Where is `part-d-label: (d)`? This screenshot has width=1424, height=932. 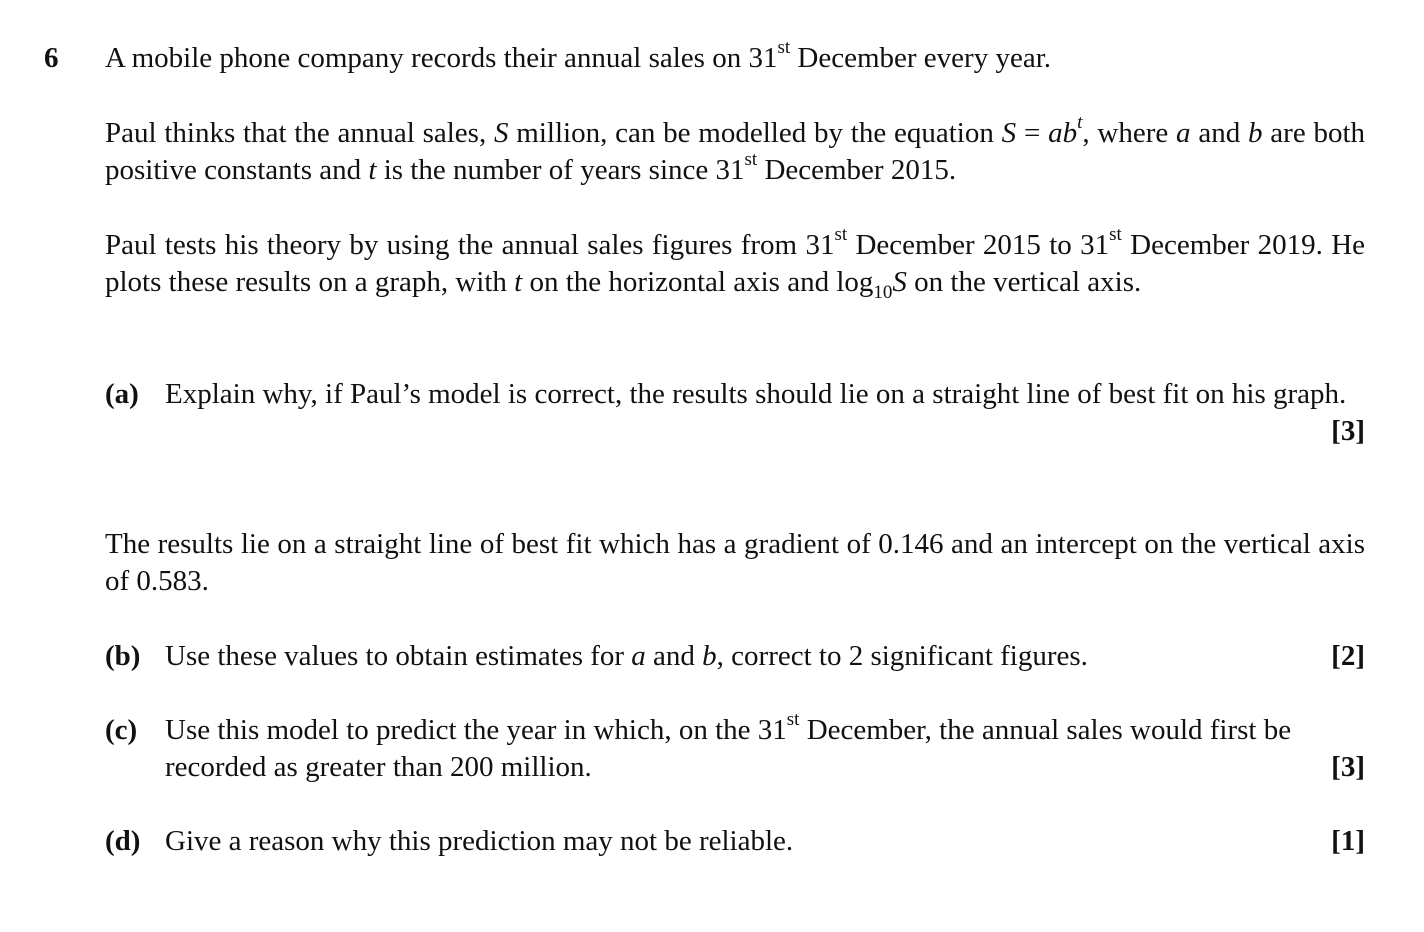 part-d-label: (d) is located at coordinates (123, 841).